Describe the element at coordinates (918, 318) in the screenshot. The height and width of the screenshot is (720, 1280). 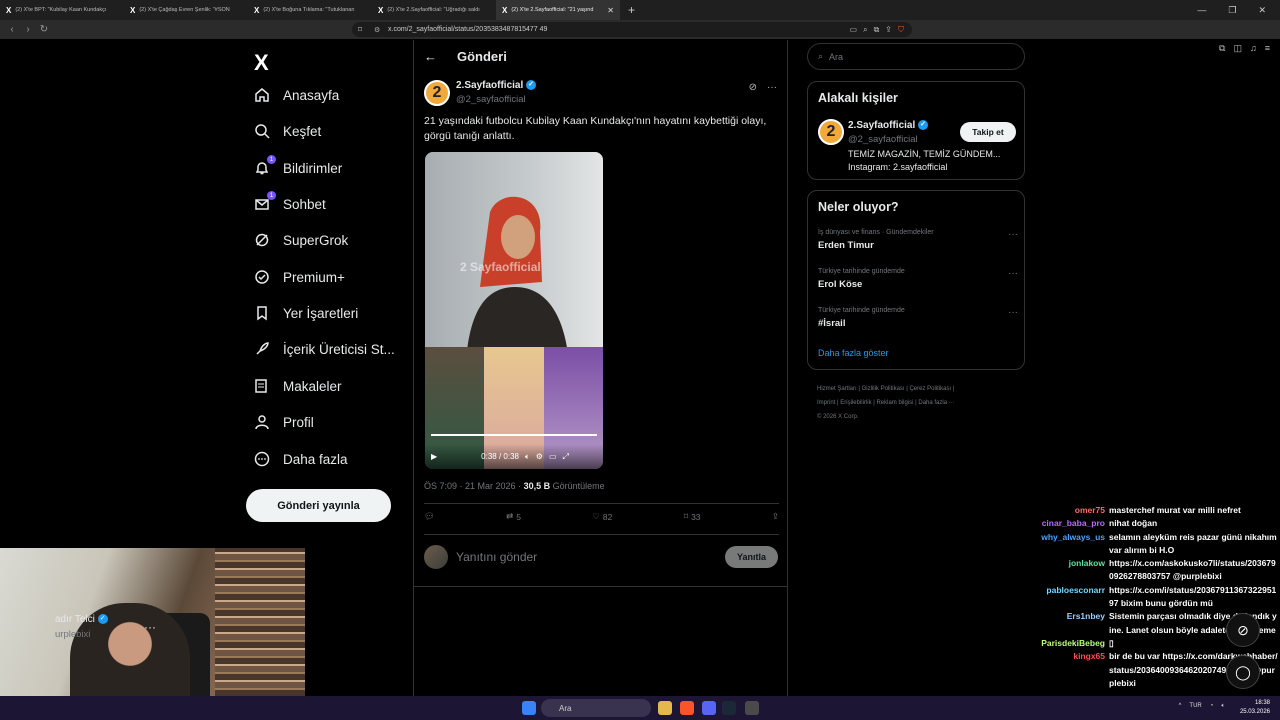
I see `trend-item: Türkiye tarihinde gündemde #İsrail ···` at that location.